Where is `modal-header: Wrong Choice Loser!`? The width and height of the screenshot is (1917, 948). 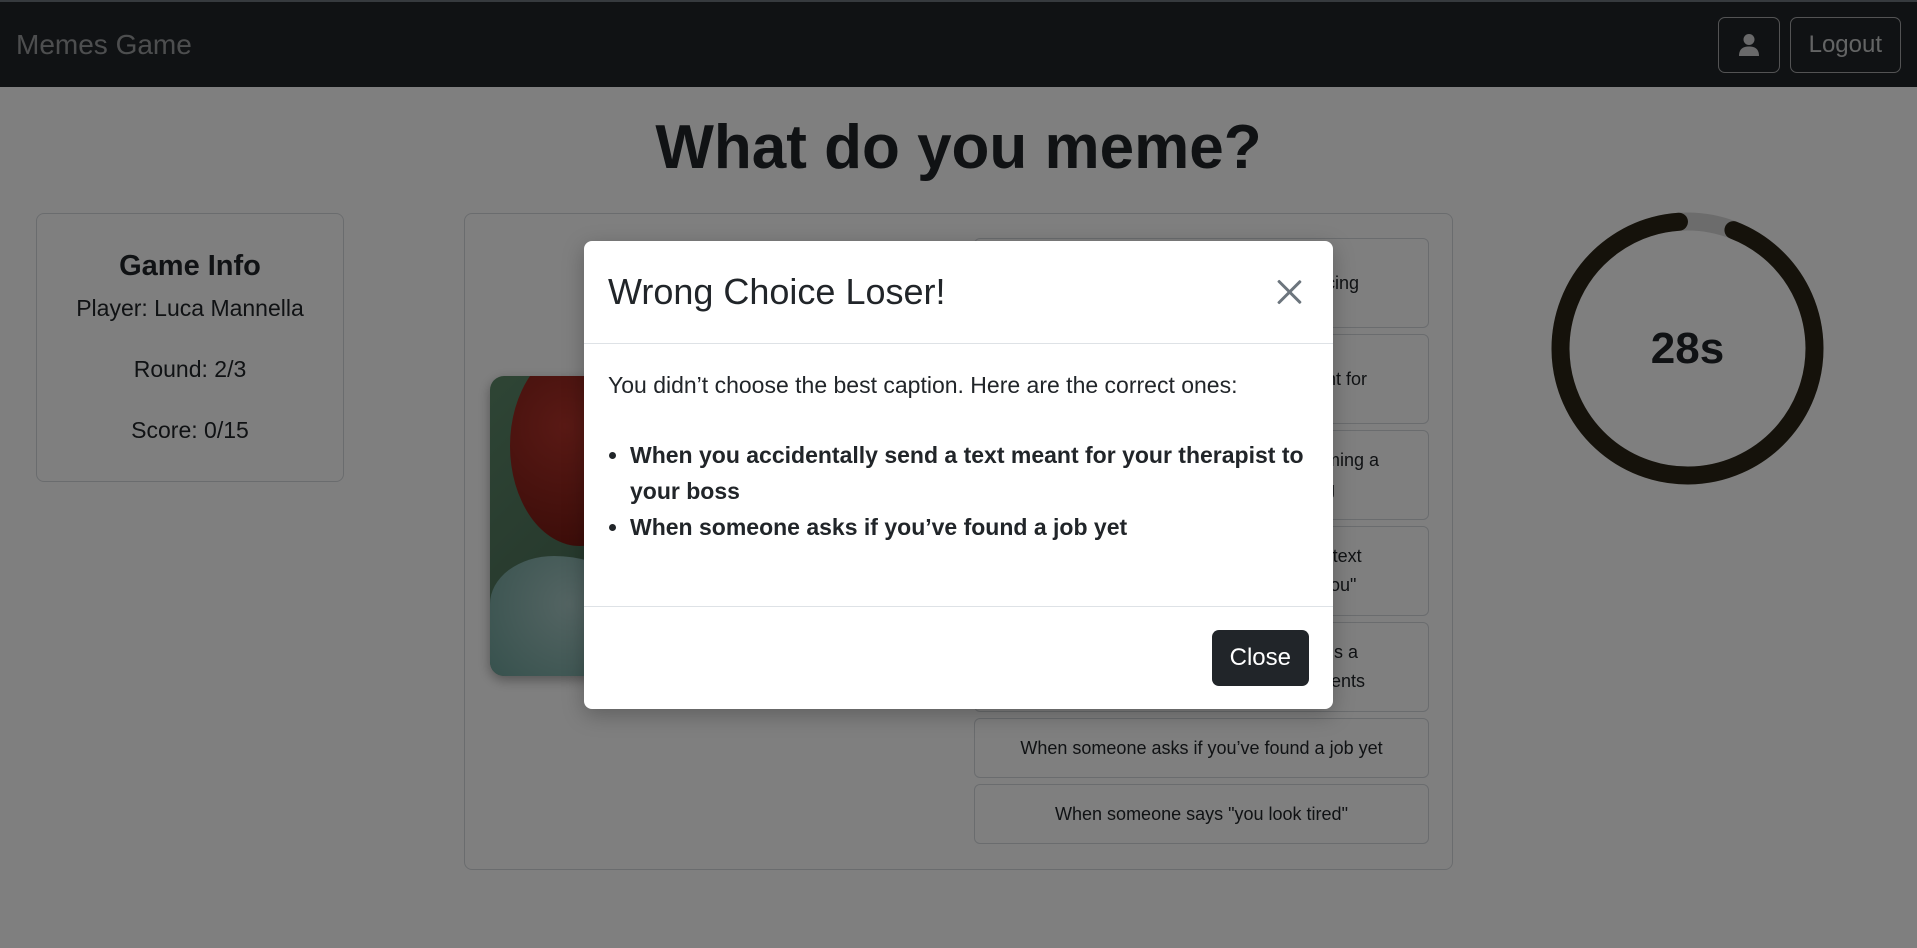
modal-header: Wrong Choice Loser! is located at coordinates (958, 292).